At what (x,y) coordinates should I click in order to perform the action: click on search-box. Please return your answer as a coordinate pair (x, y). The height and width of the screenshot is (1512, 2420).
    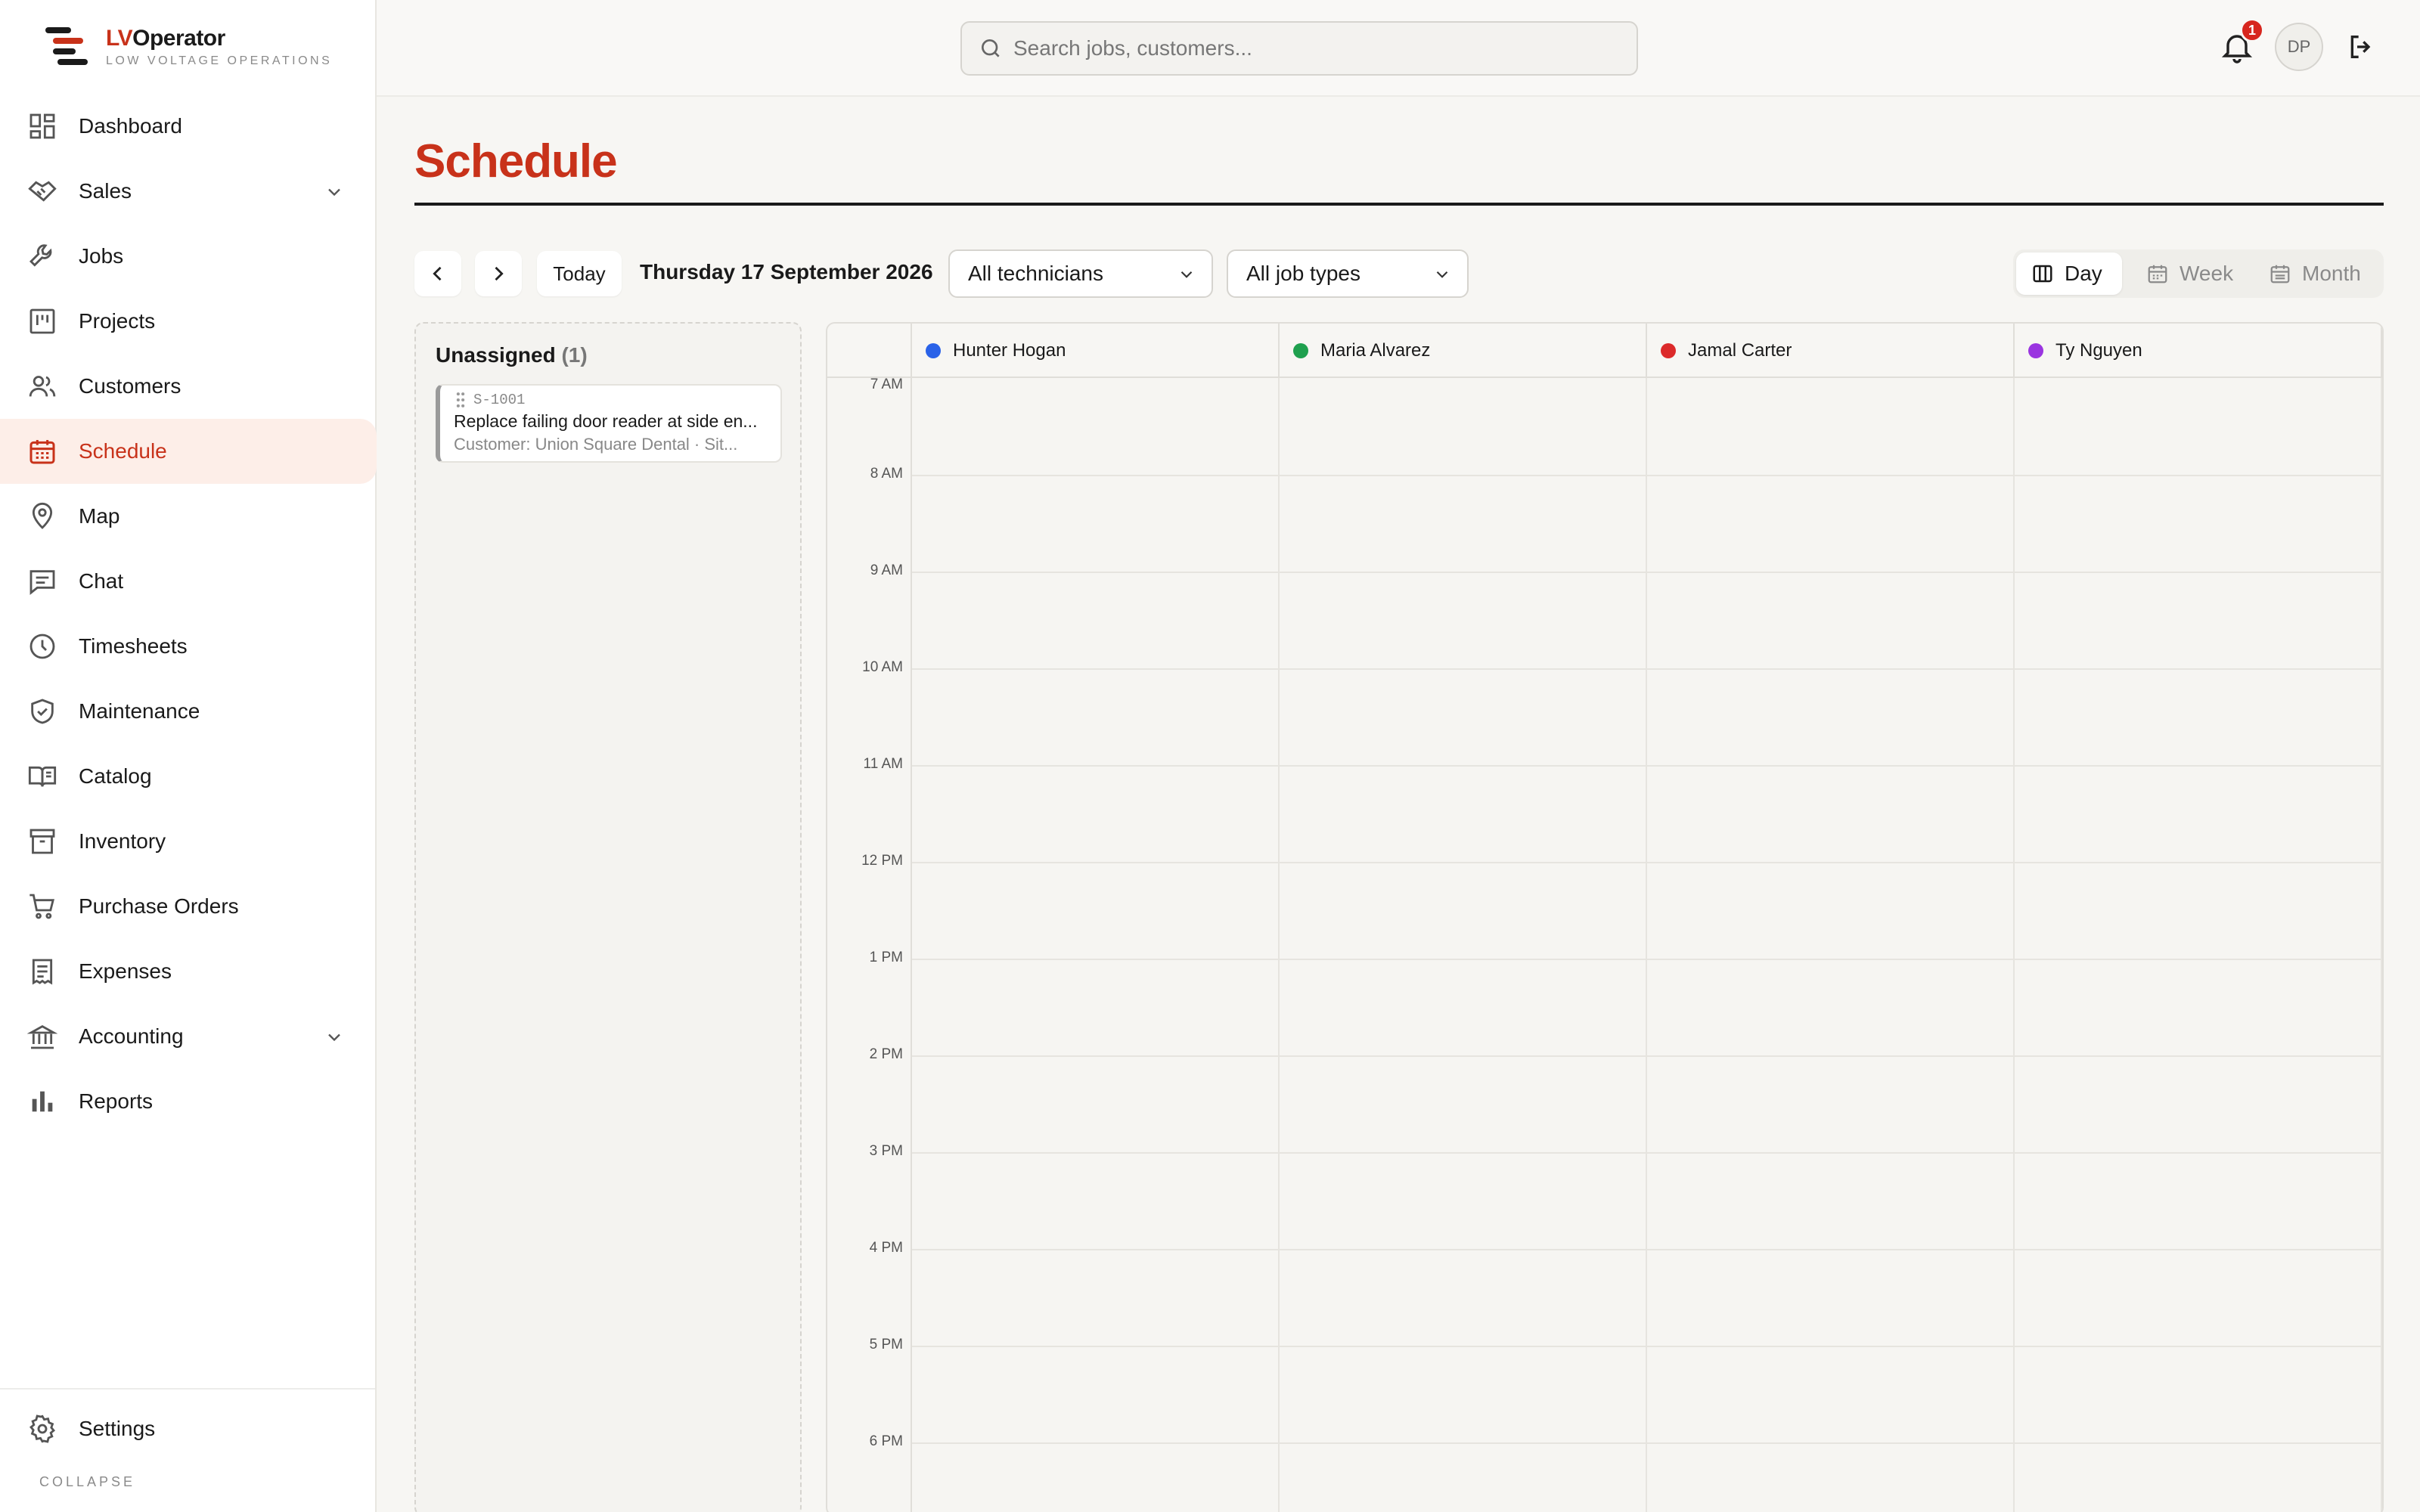
    Looking at the image, I should click on (1299, 48).